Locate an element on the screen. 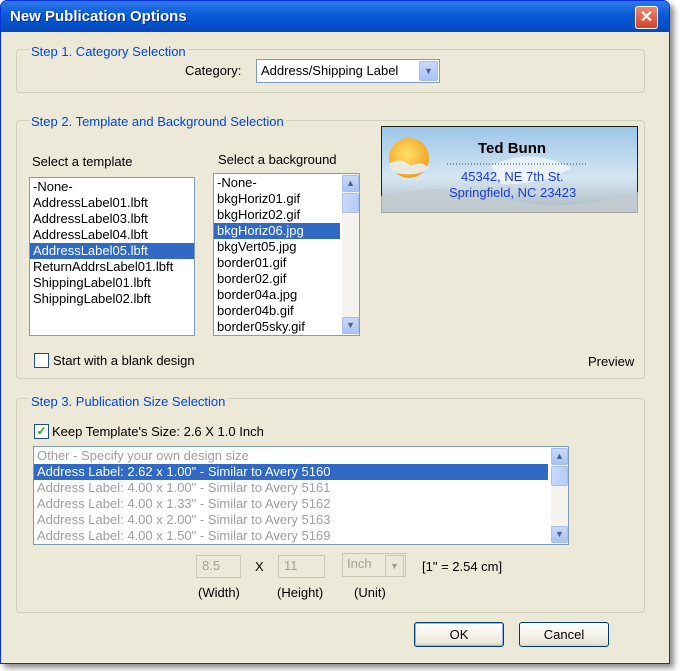 The height and width of the screenshot is (671, 680). template-item: -None- is located at coordinates (112, 187).